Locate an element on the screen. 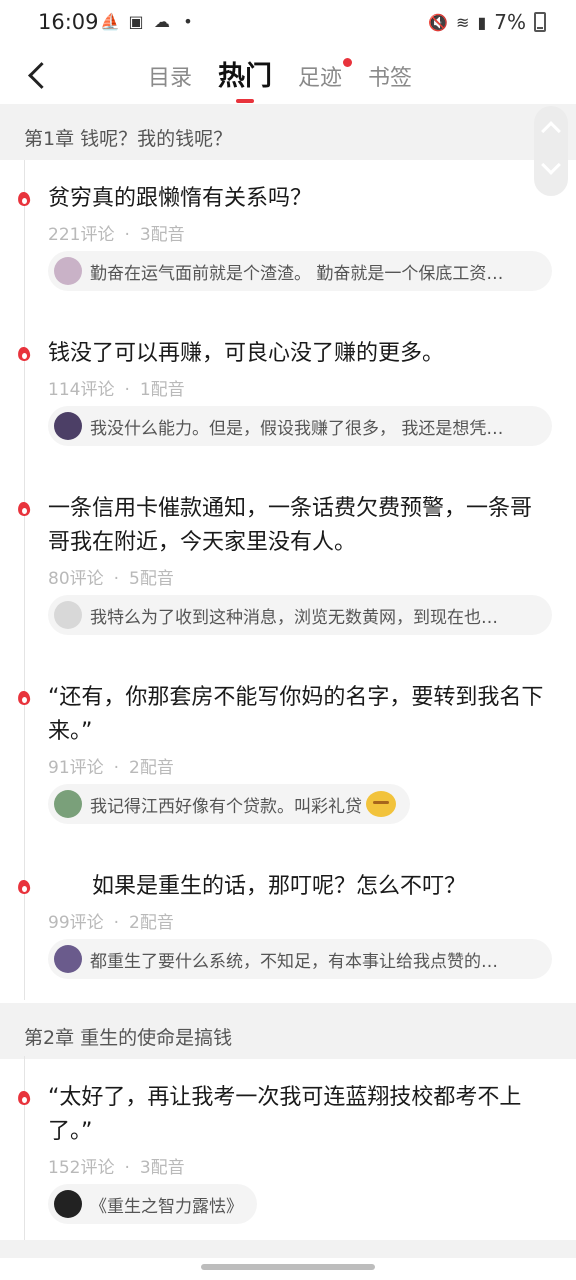  dub-count: 1配音 is located at coordinates (162, 390).